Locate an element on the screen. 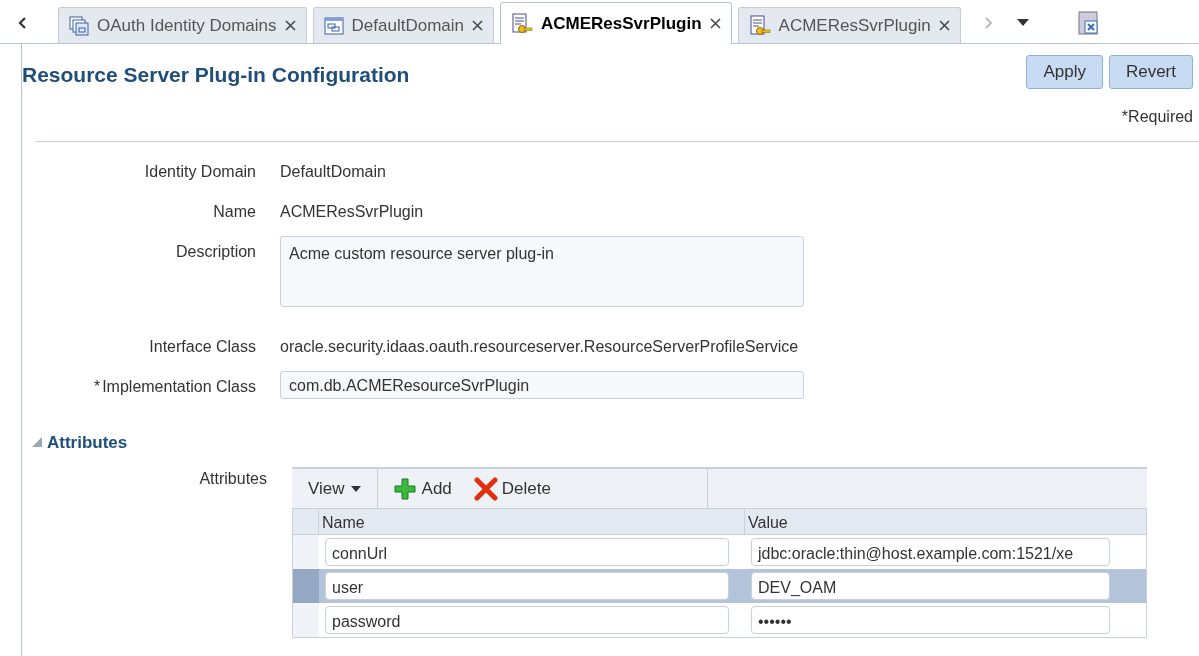 The image size is (1199, 656). view-menu-button: View is located at coordinates (335, 488).